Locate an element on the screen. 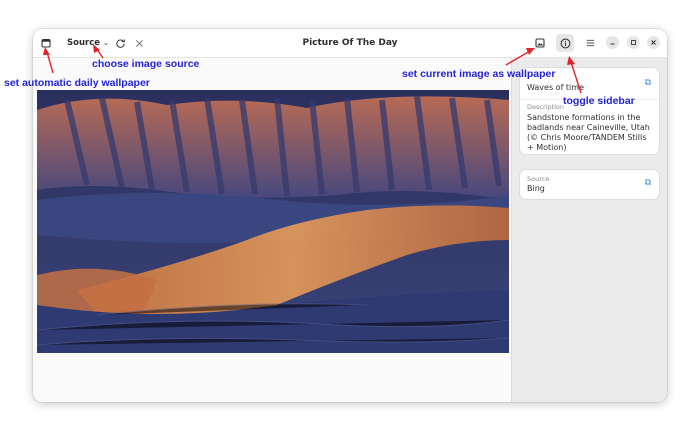 This screenshot has width=700, height=439. source-card: Source Bing ⧉ is located at coordinates (589, 184).